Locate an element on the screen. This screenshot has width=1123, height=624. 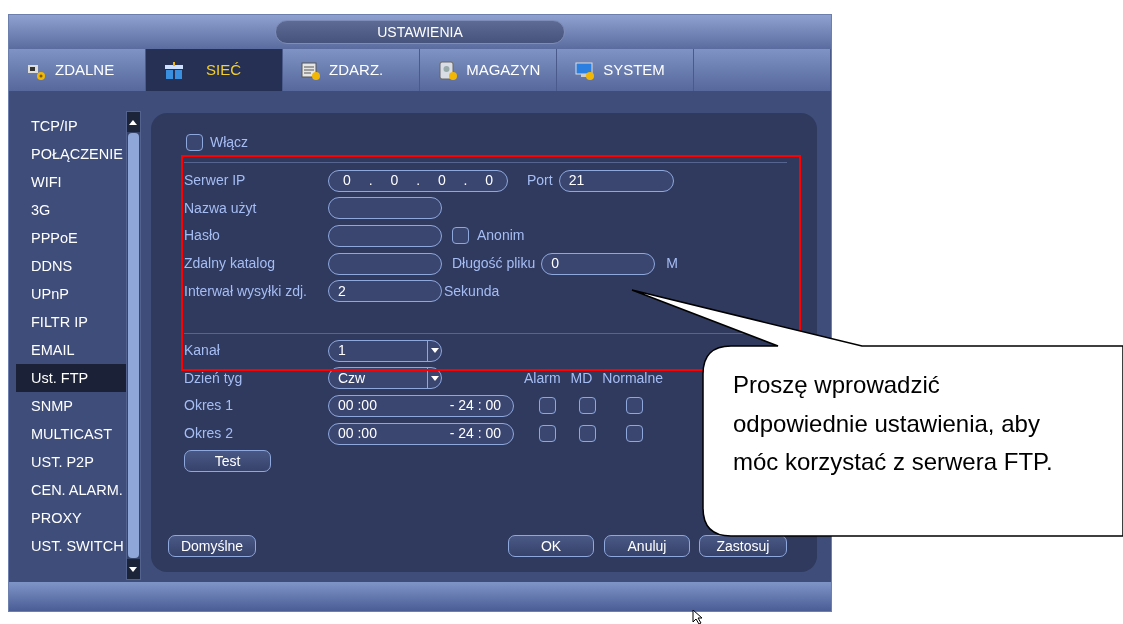
cancel-button: Anuluj is located at coordinates (647, 546).